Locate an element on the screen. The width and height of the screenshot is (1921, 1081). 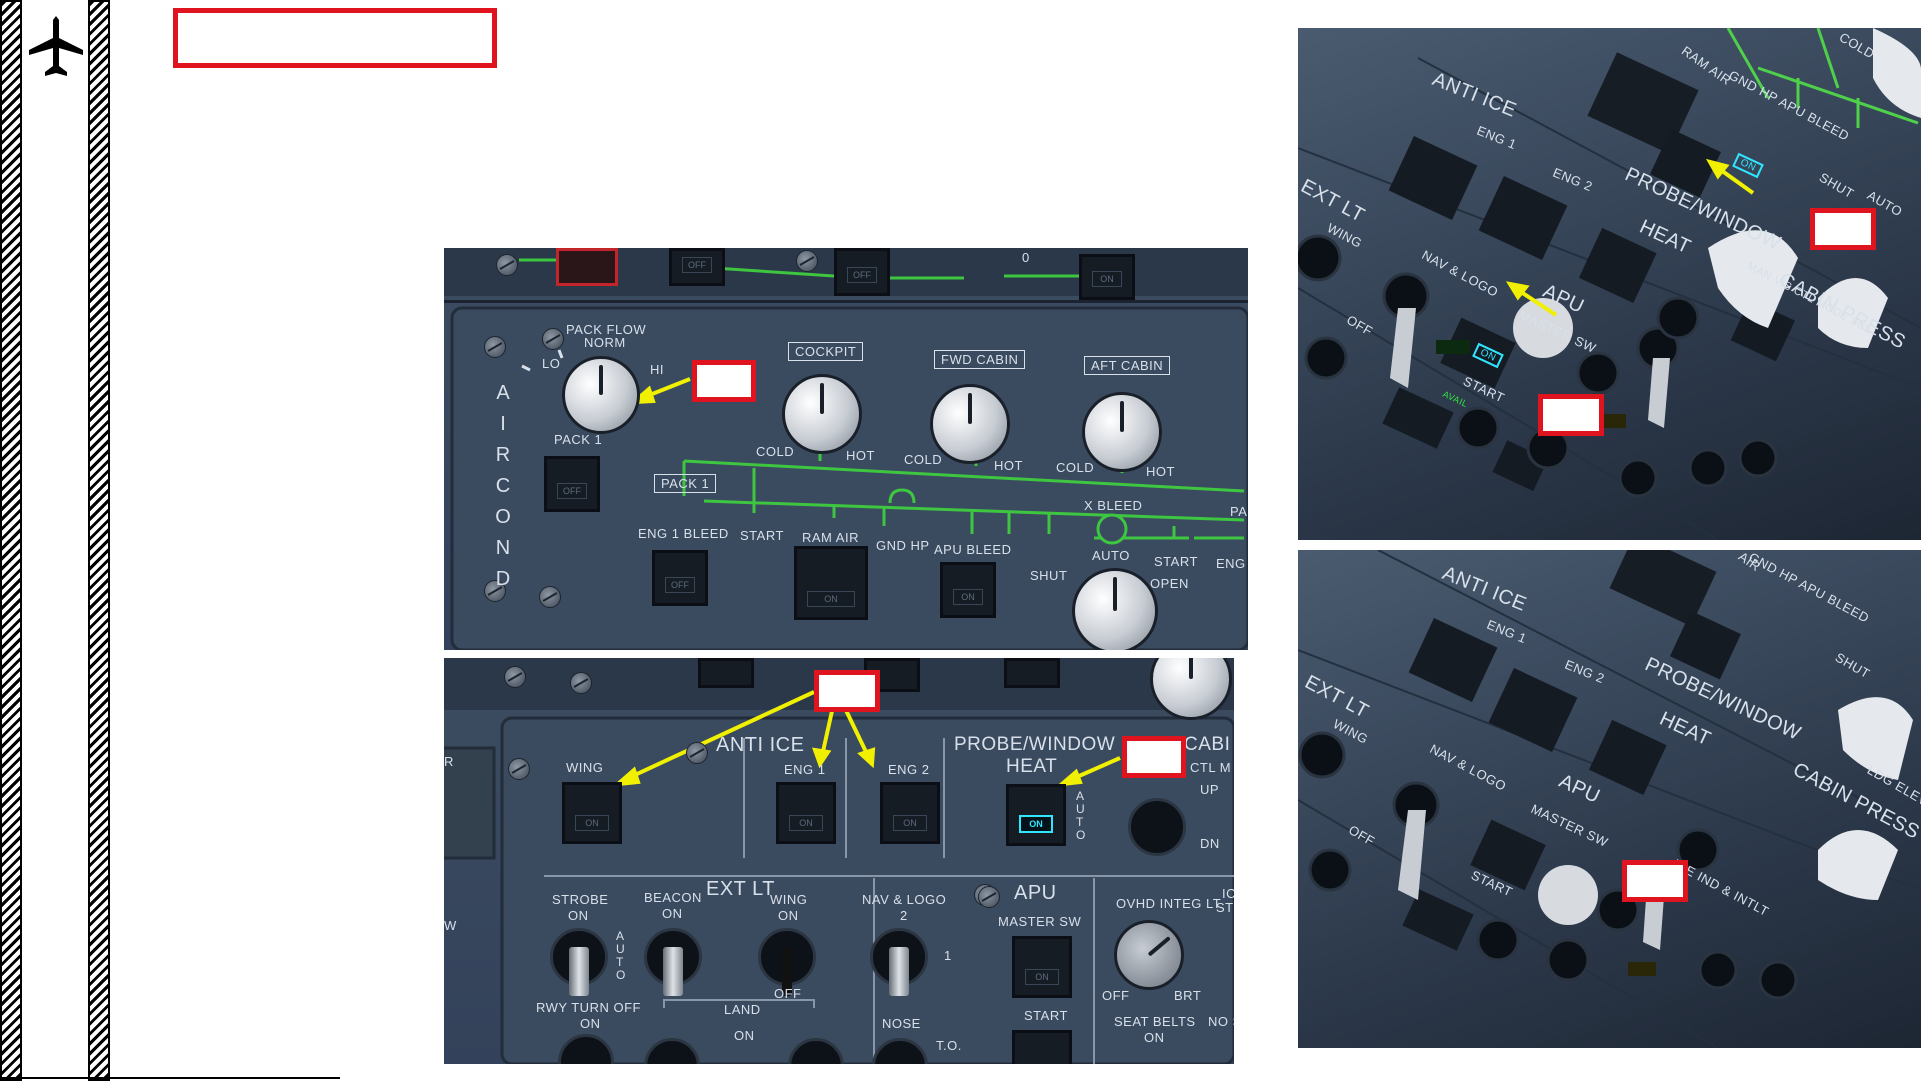
cabin-label: CABI is located at coordinates (1207, 744).